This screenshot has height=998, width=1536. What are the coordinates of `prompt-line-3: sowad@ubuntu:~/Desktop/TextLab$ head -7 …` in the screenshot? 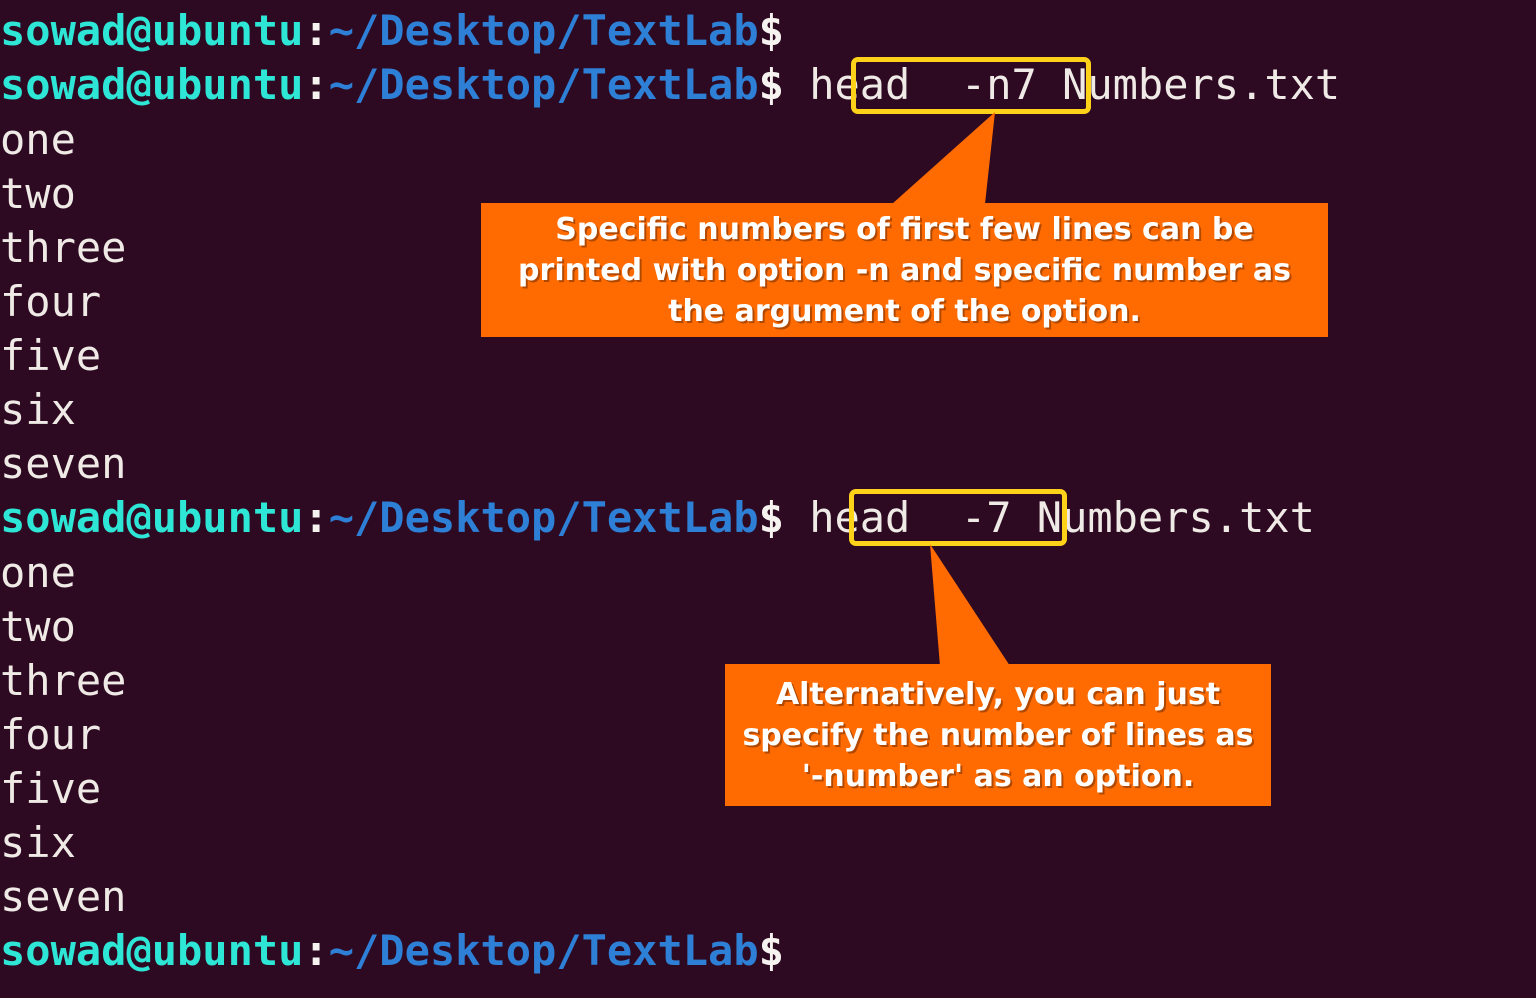 It's located at (657, 518).